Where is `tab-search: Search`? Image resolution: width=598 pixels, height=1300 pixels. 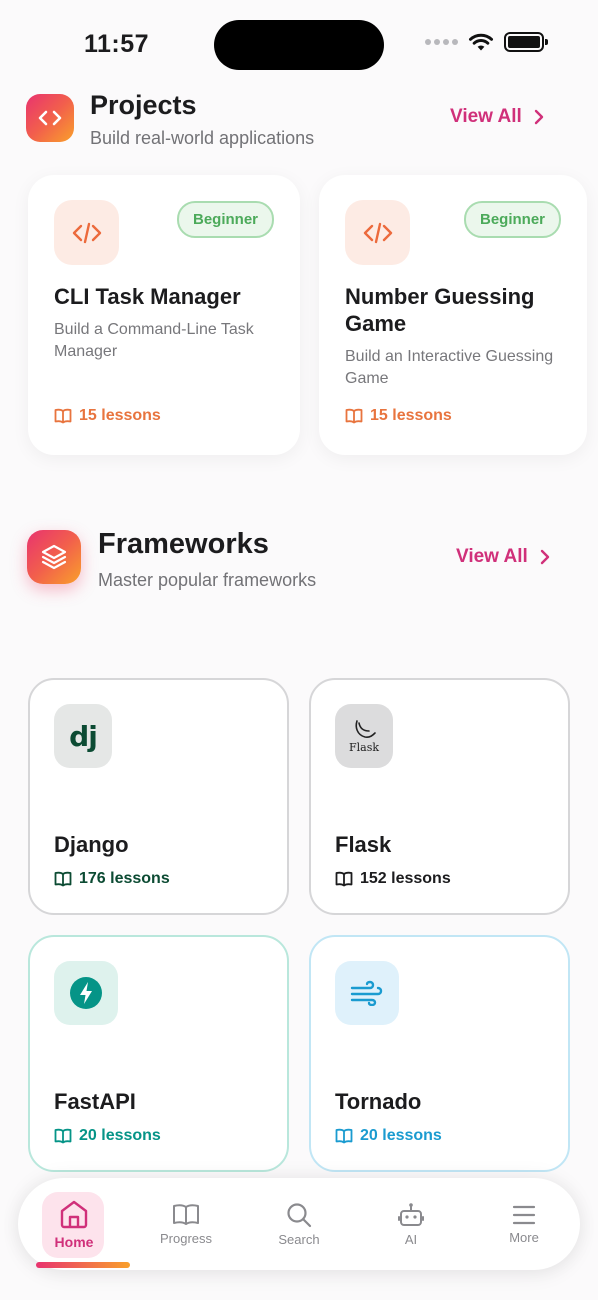 tab-search: Search is located at coordinates (299, 1224).